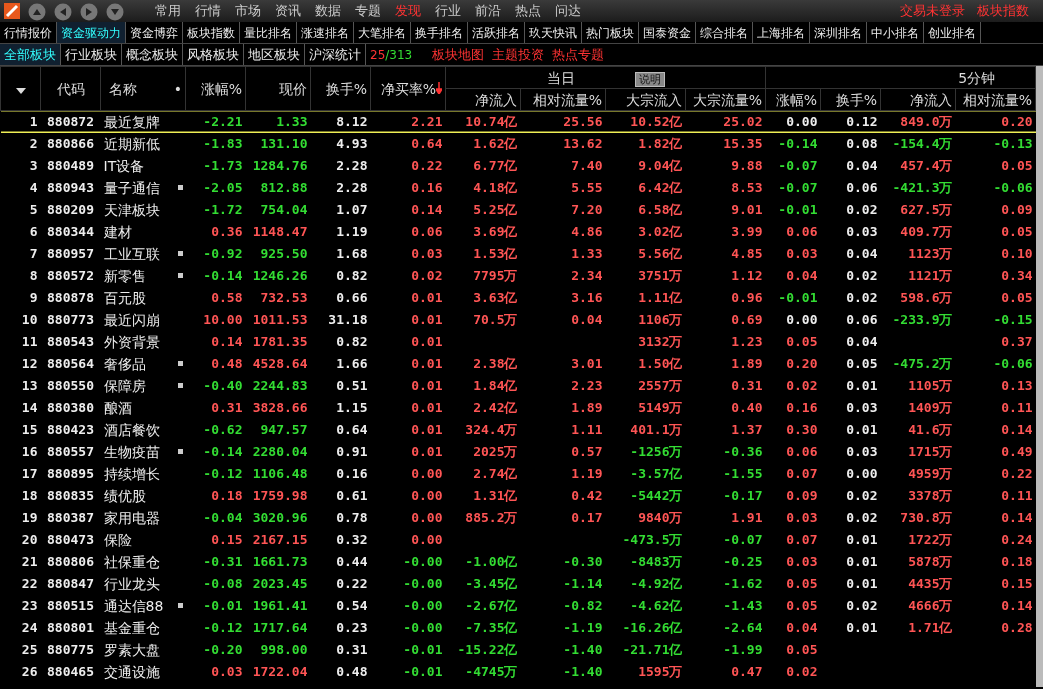 The image size is (1043, 689). I want to click on table-cell-text: 0.51, so click(352, 386).